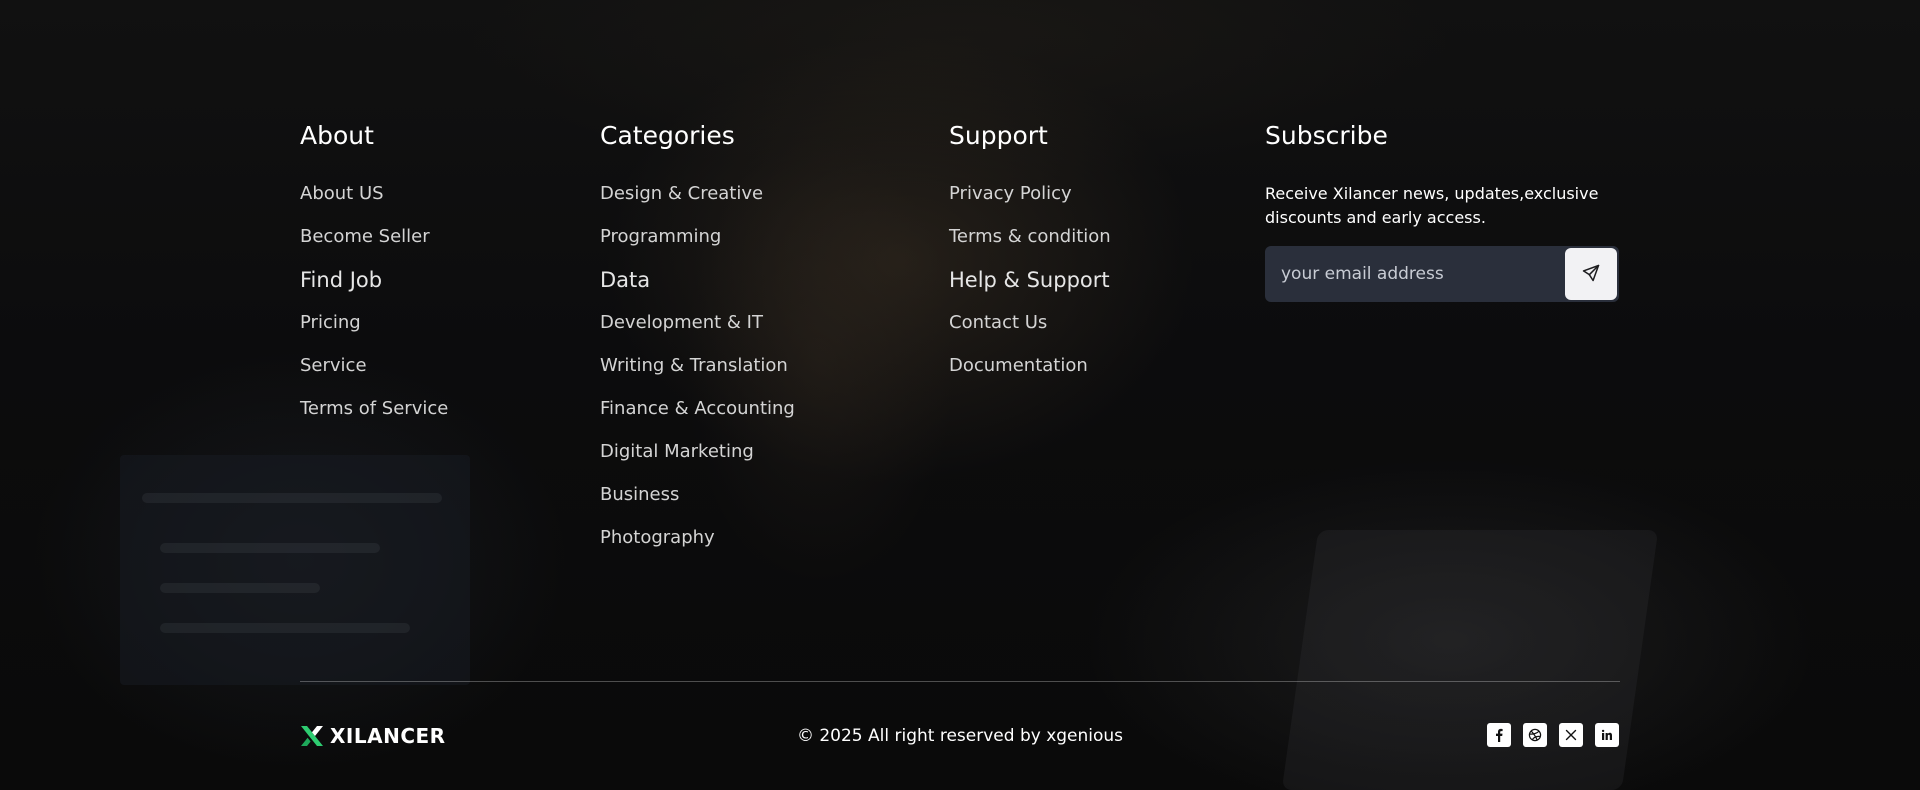 Image resolution: width=1920 pixels, height=790 pixels. Describe the element at coordinates (625, 280) in the screenshot. I see `footer-link-data: Data` at that location.